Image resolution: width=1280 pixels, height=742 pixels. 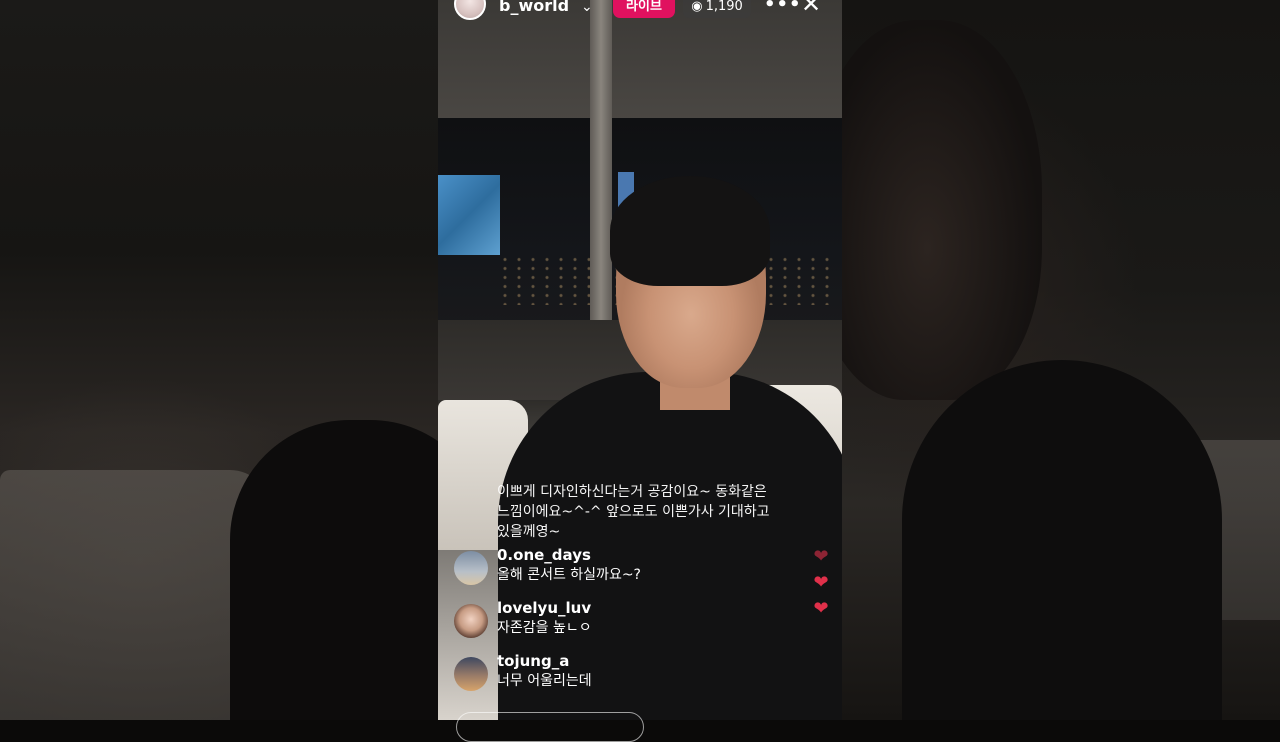 I want to click on chevron-down-icon: ⌄, so click(x=587, y=8).